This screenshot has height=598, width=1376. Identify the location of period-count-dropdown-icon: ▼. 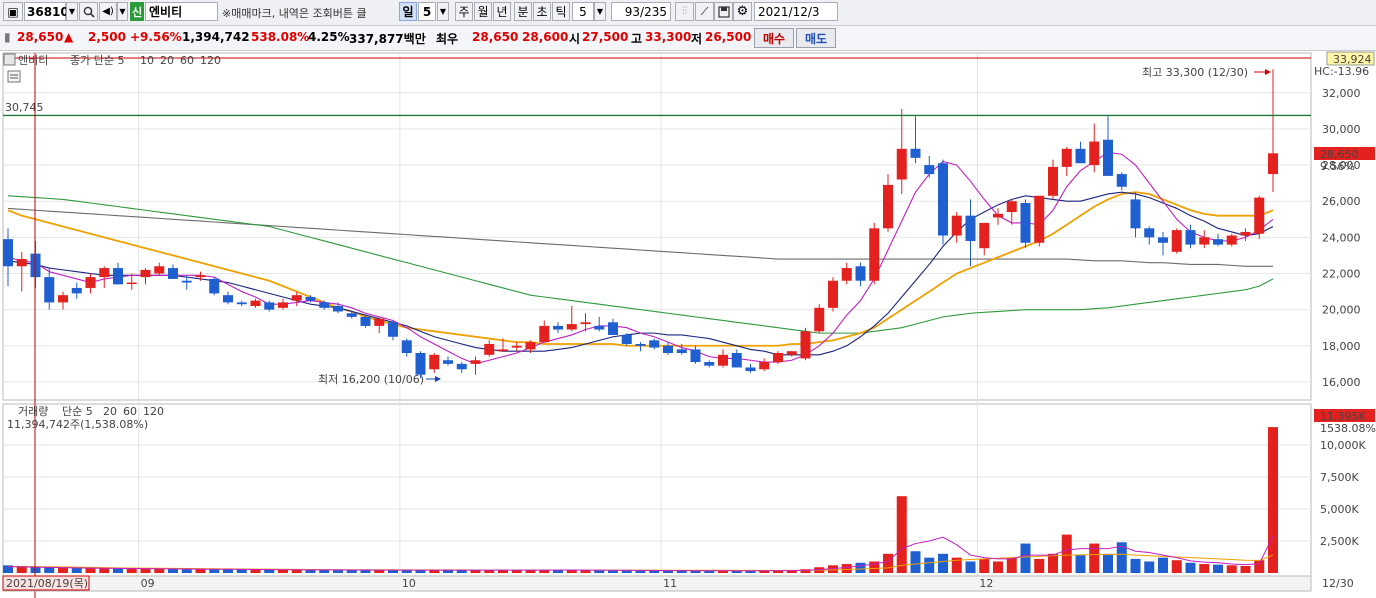
(443, 11).